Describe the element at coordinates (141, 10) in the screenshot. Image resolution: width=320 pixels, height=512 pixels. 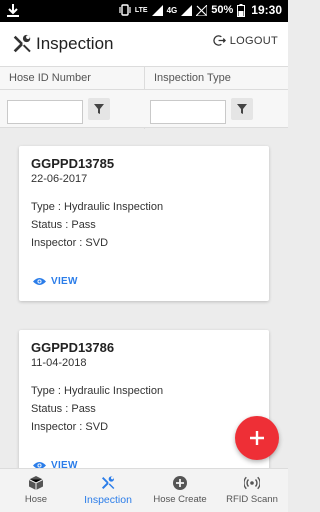
I see `lte-label: LTE` at that location.